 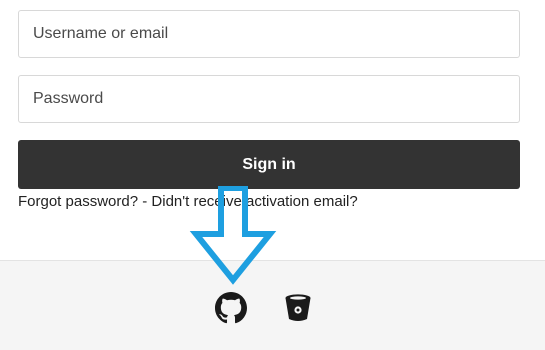 What do you see at coordinates (269, 164) in the screenshot?
I see `sign-in-button: Sign in` at bounding box center [269, 164].